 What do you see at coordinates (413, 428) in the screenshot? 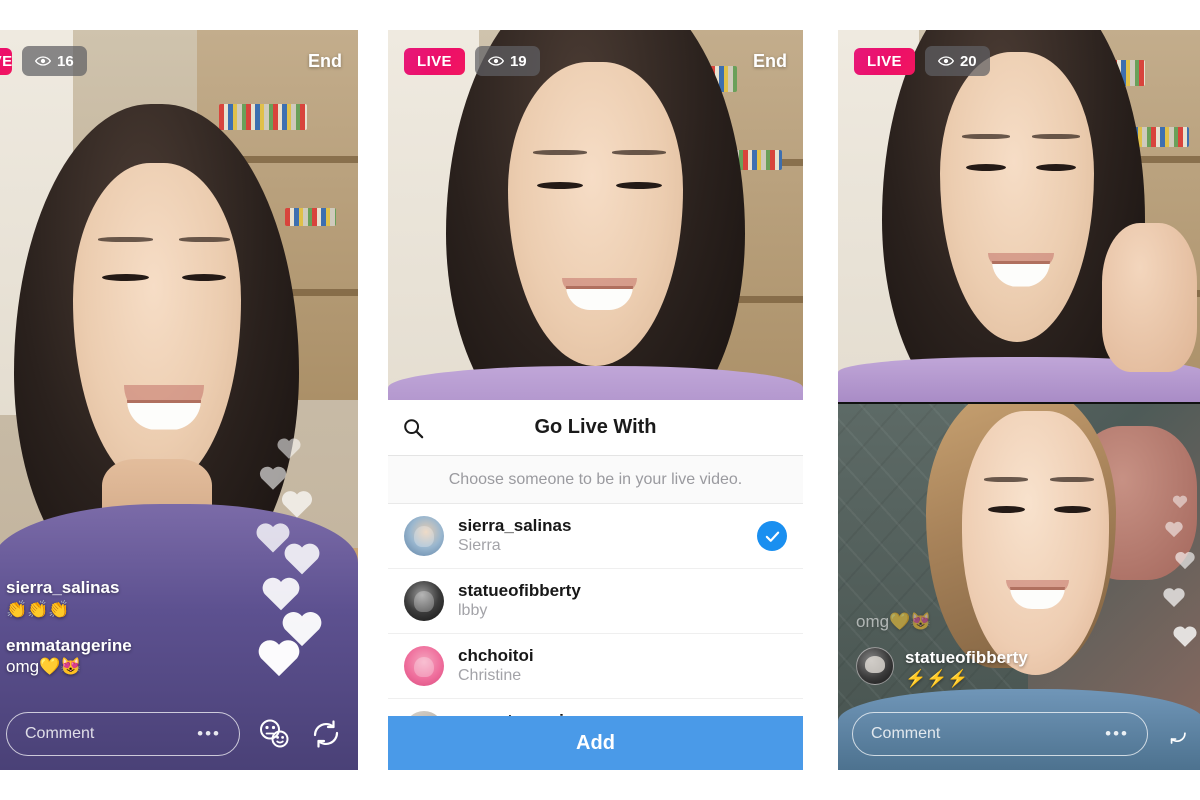
I see `search-icon` at bounding box center [413, 428].